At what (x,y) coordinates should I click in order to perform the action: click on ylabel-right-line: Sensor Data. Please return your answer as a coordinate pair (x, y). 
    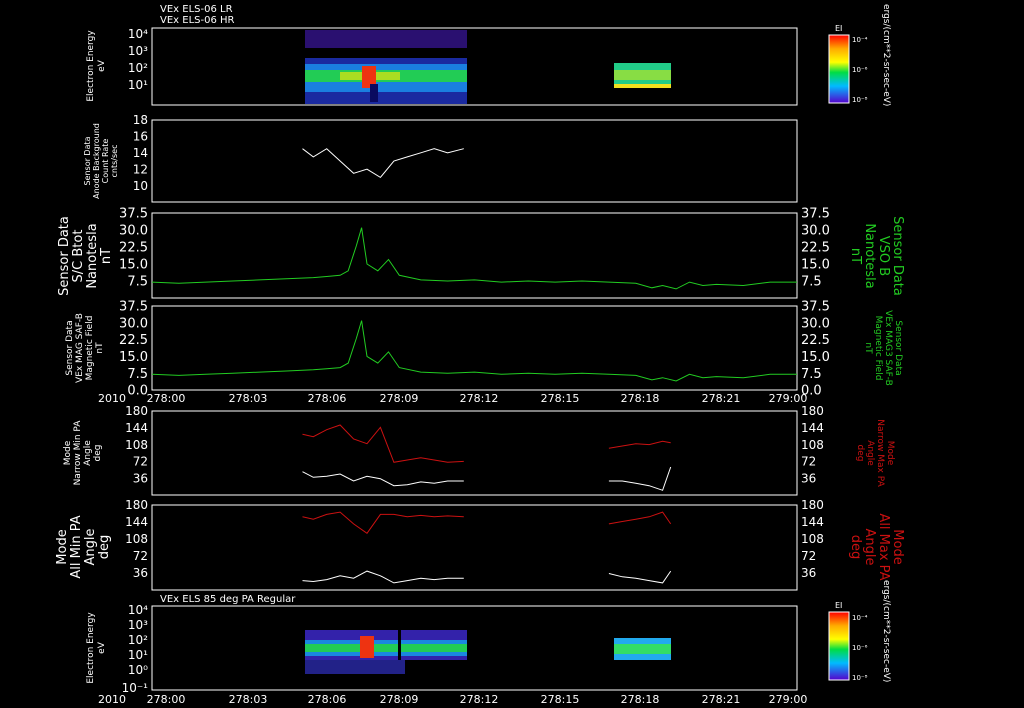
    Looking at the image, I should click on (897, 256).